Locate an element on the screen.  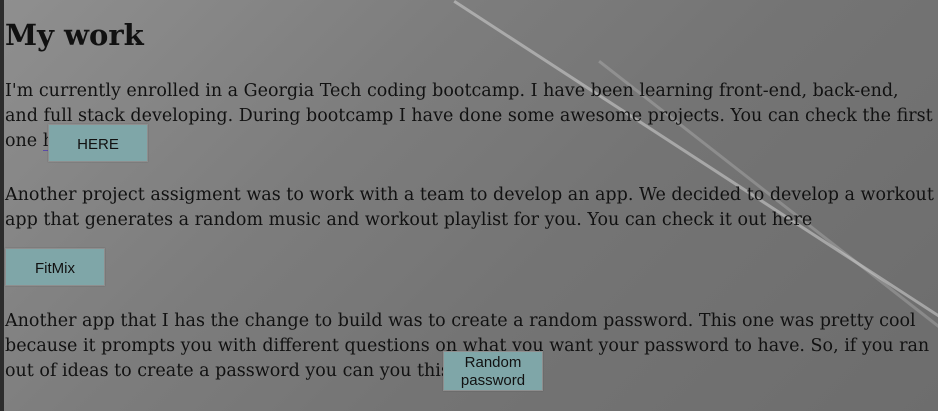
random-password-button: Random password is located at coordinates (493, 371).